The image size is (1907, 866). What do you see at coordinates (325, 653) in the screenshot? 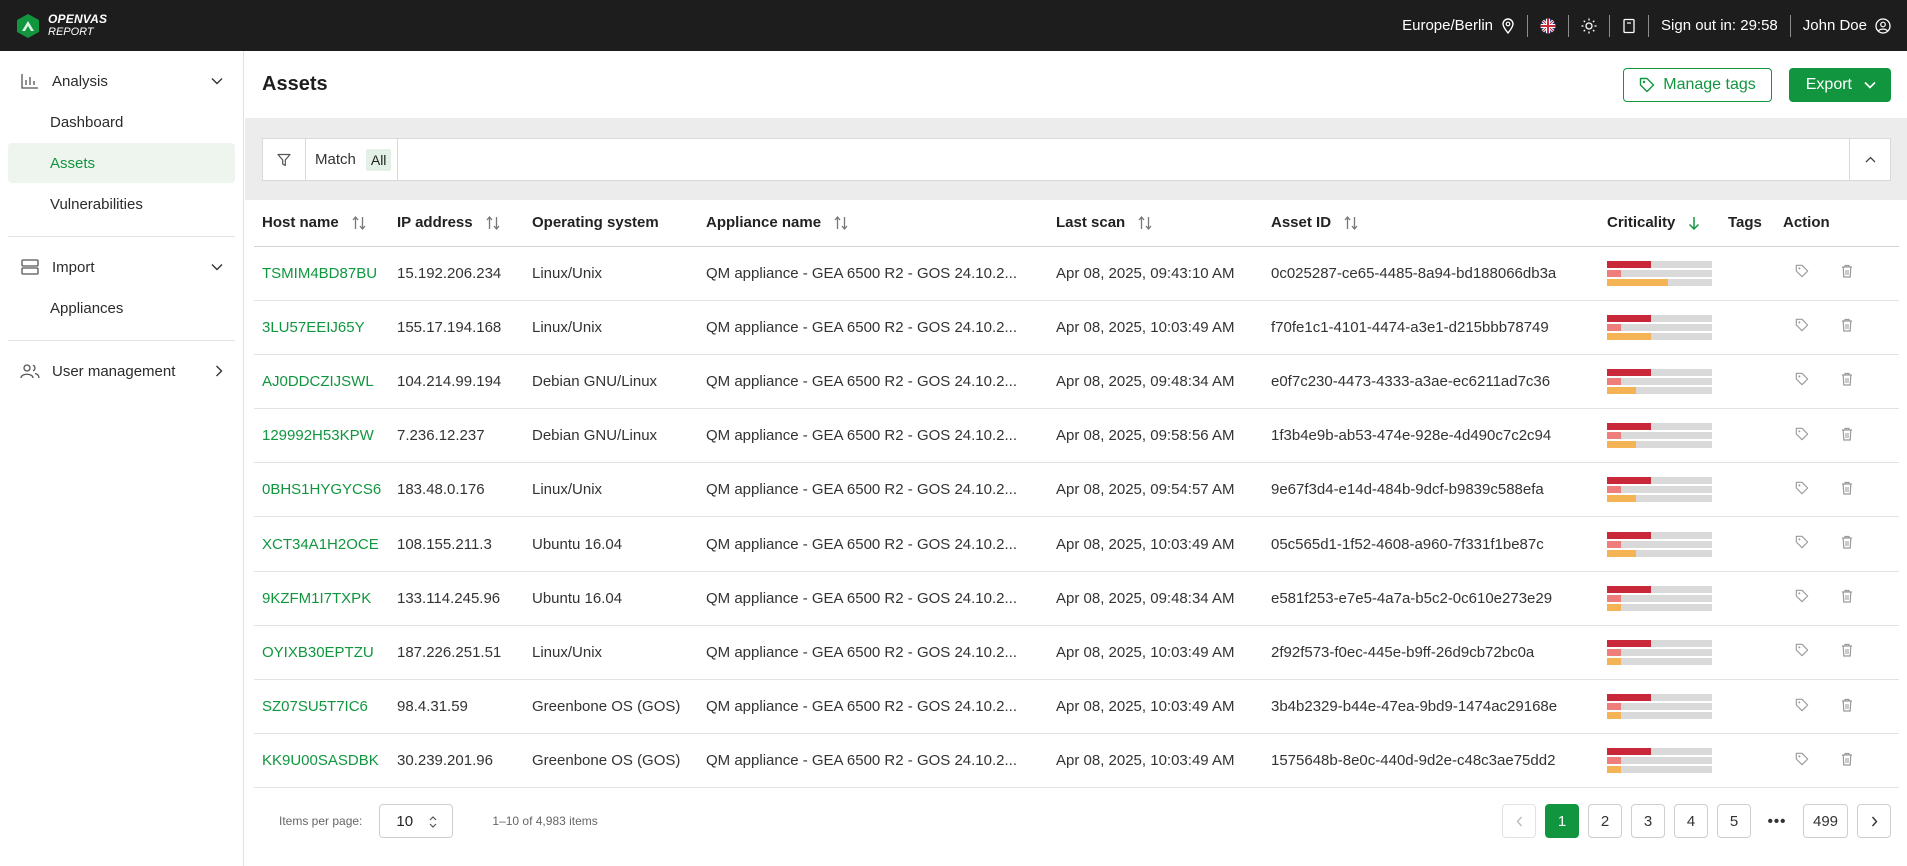
I see `host-name-link: OYIXB30EPTZU` at bounding box center [325, 653].